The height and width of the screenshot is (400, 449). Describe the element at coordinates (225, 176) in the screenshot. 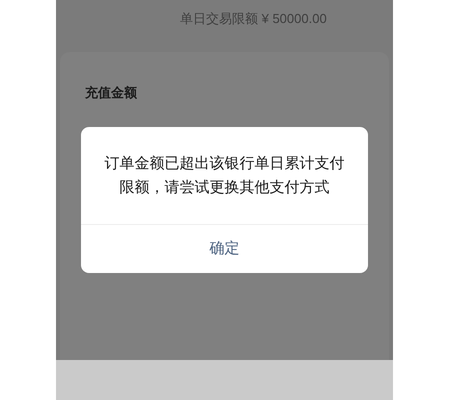

I see `dialog-message: 订单金额已超出该银行单日累计支付限额，请尝试更换其他支付方式` at that location.